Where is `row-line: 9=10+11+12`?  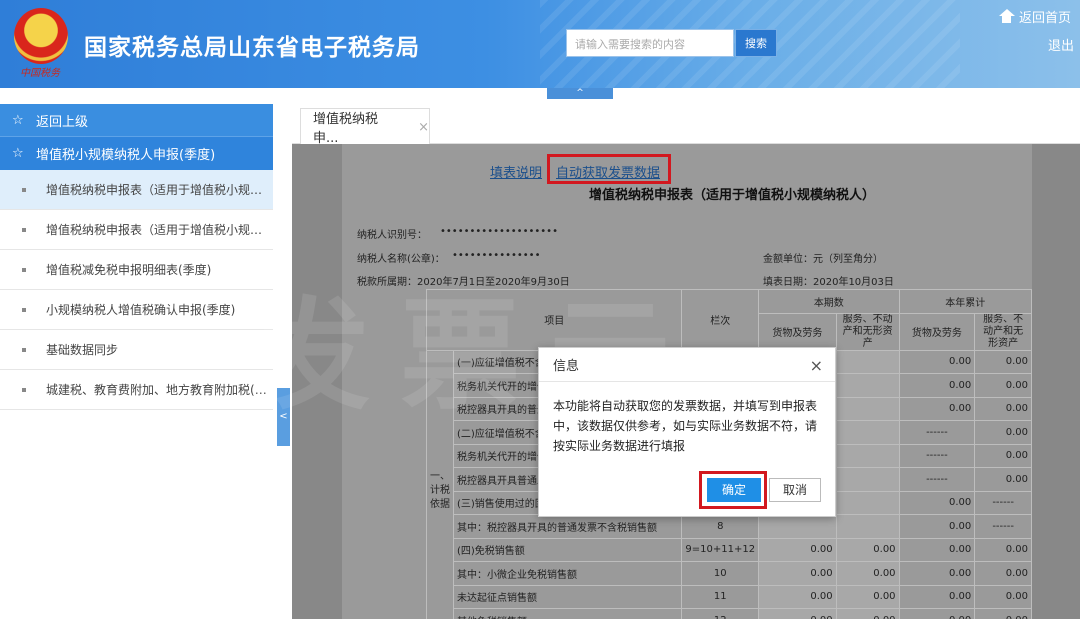 row-line: 9=10+11+12 is located at coordinates (720, 549).